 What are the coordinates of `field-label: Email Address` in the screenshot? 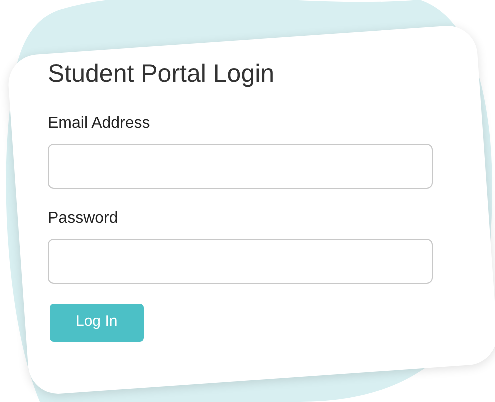 It's located at (99, 124).